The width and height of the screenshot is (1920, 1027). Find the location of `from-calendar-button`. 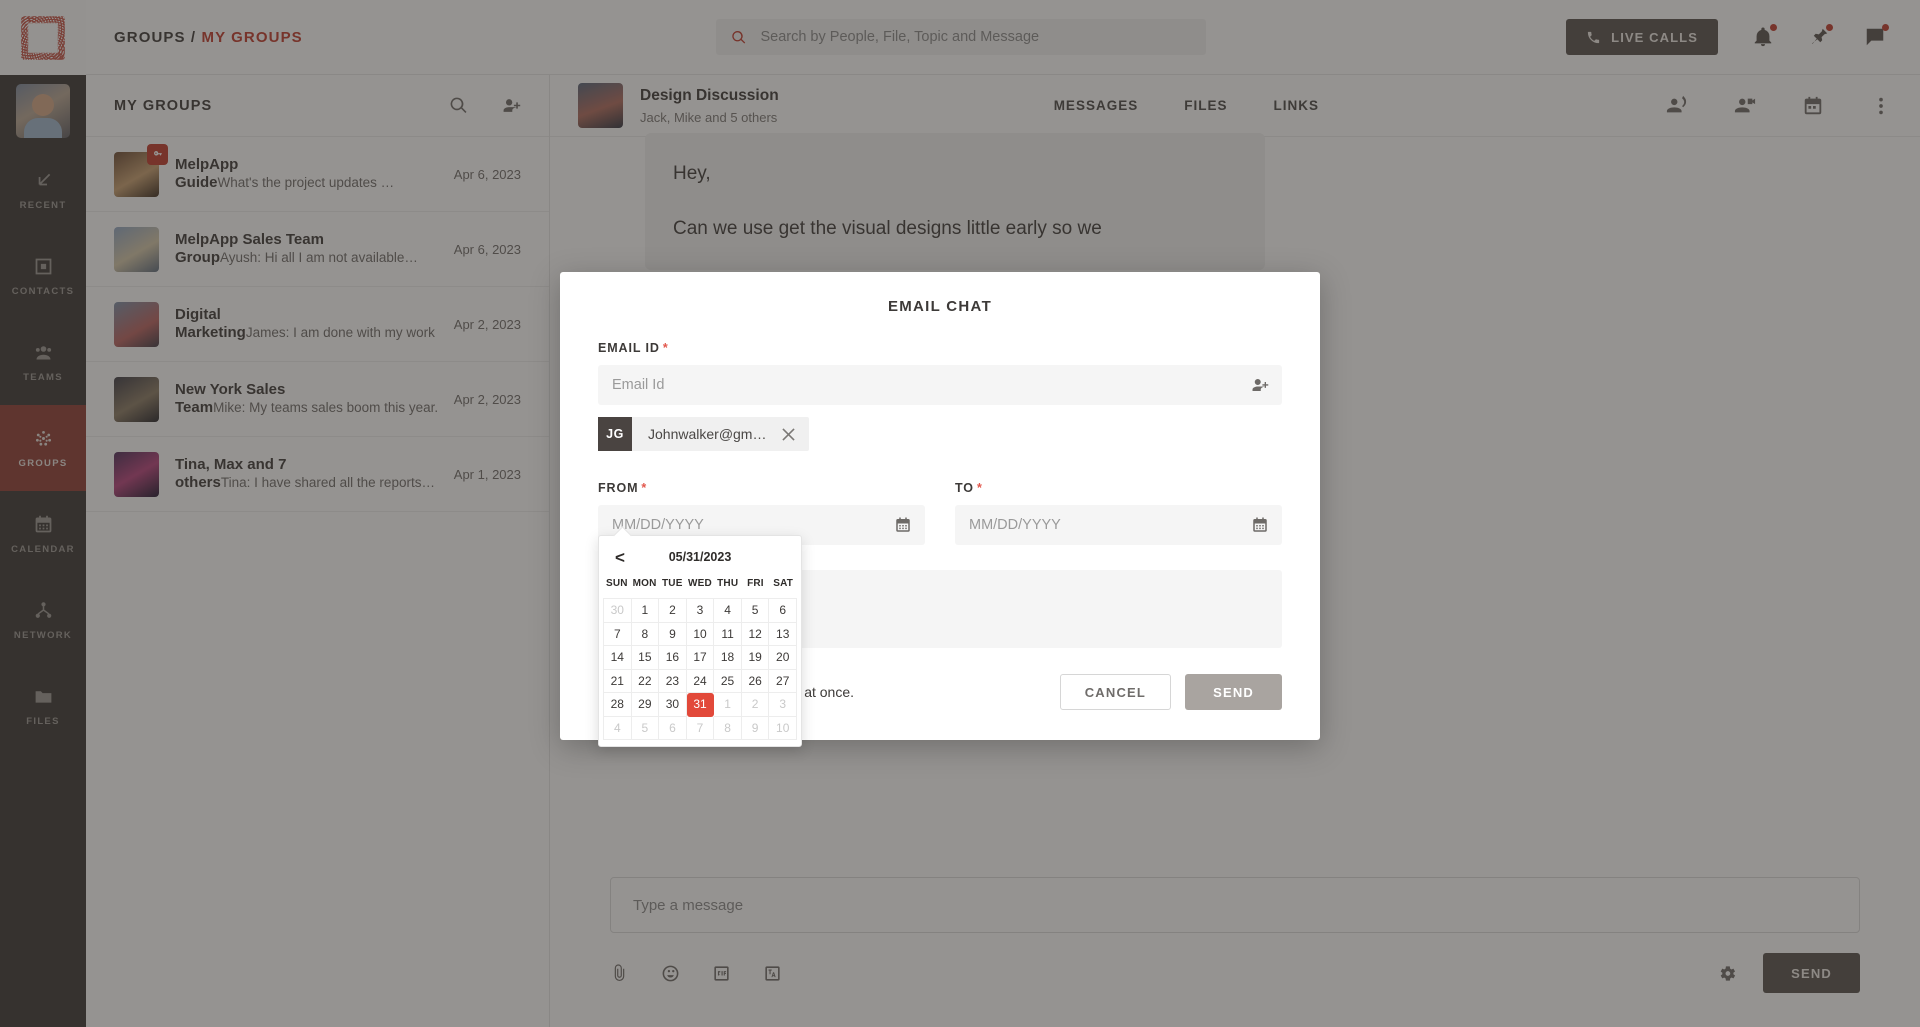

from-calendar-button is located at coordinates (903, 525).